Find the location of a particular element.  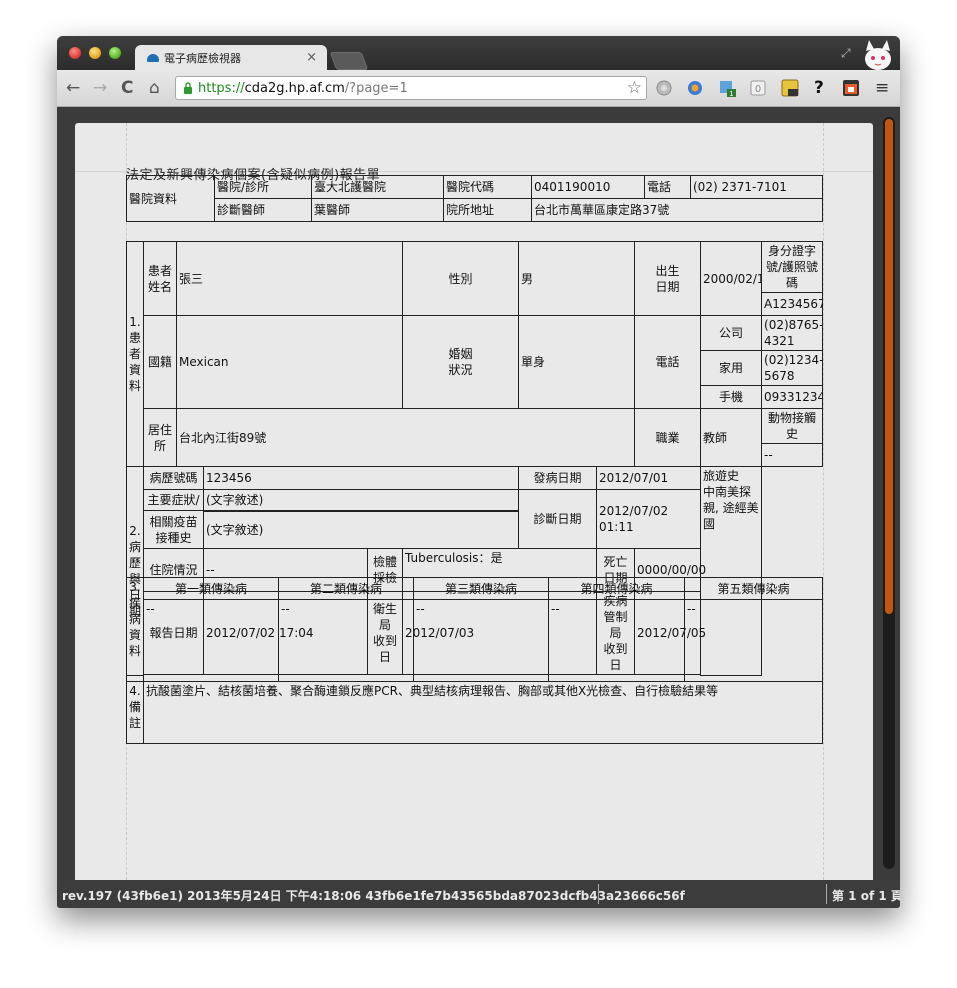

address-label: 院所地址 is located at coordinates (487, 210).